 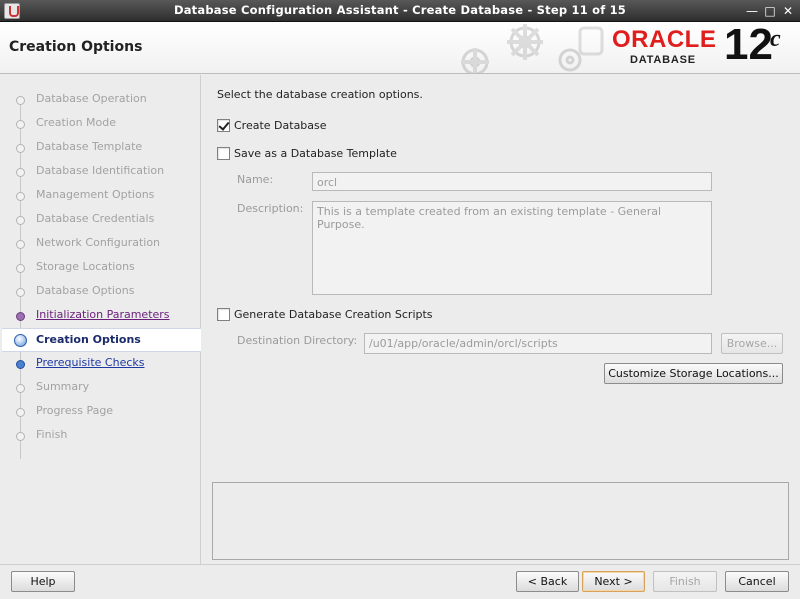 I want to click on nav-step-database-options: Database Options, so click(x=101, y=292).